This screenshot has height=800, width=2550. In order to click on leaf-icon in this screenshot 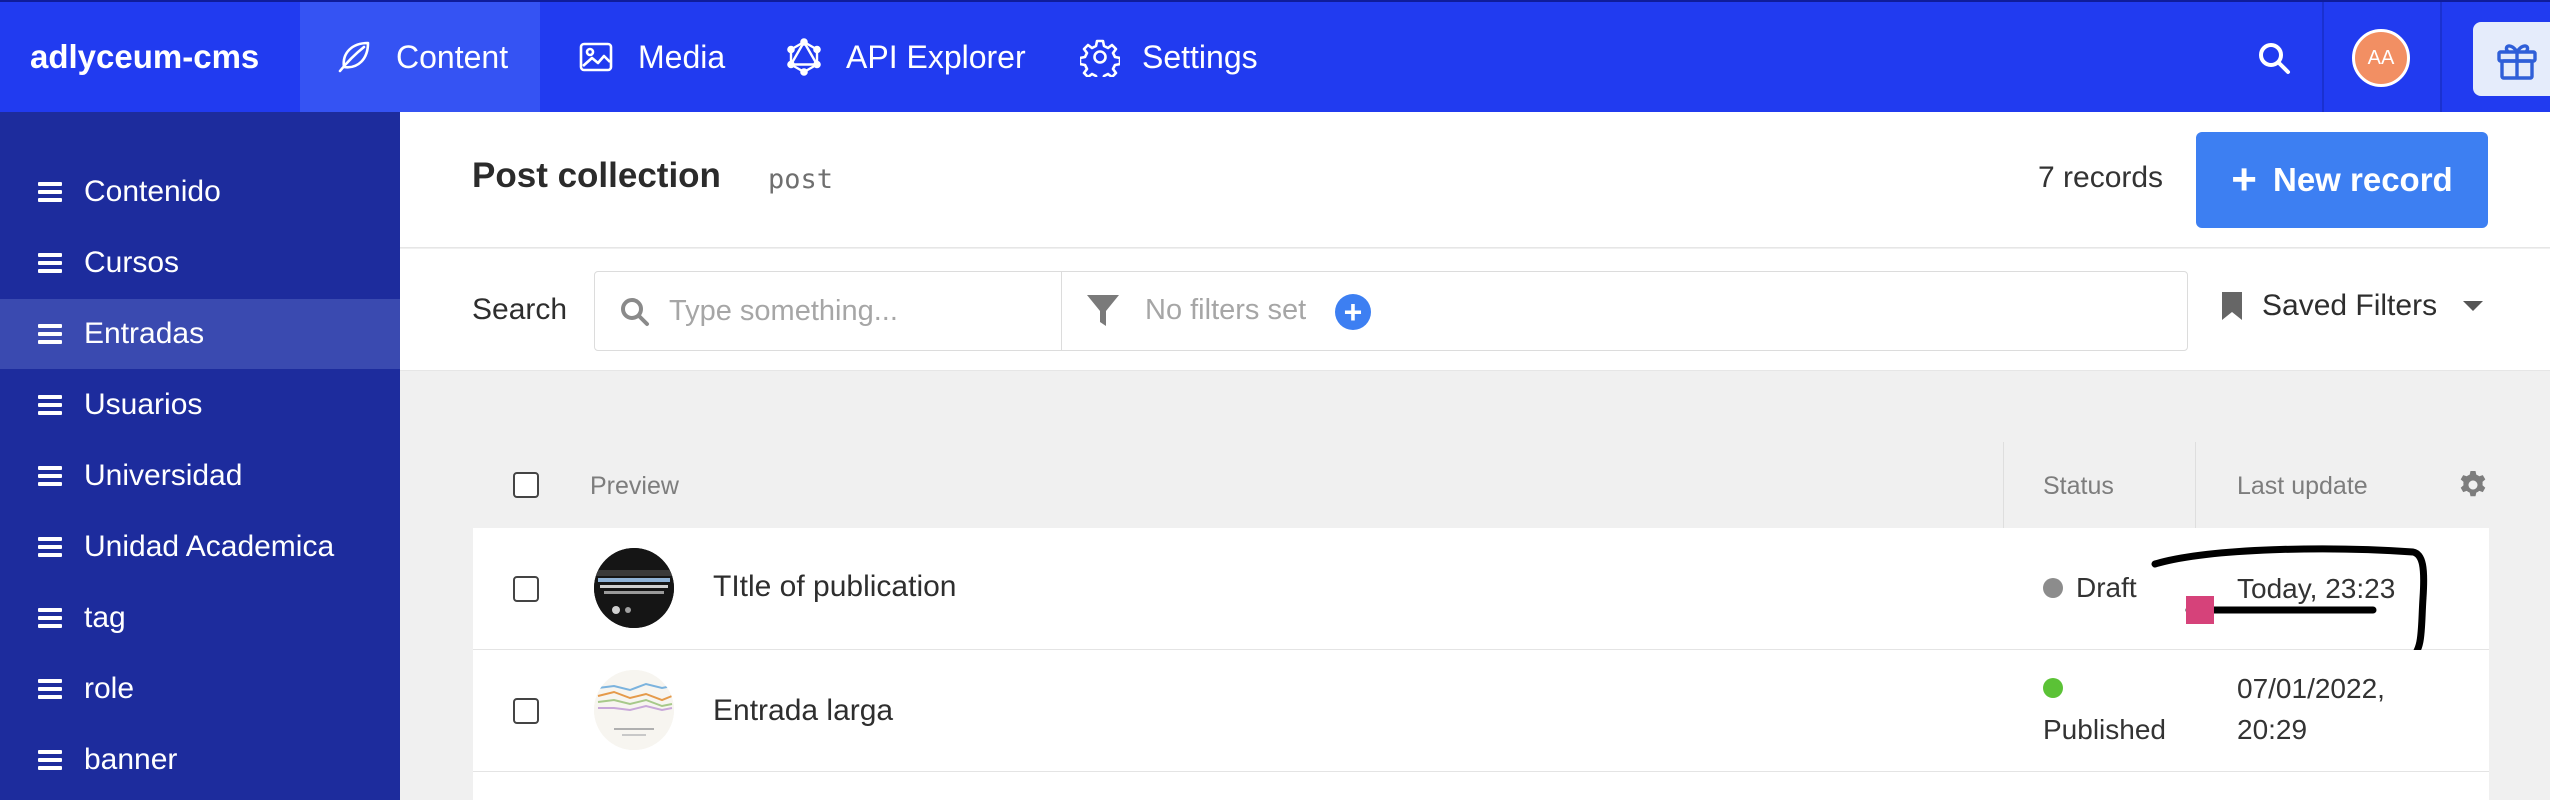, I will do `click(354, 57)`.